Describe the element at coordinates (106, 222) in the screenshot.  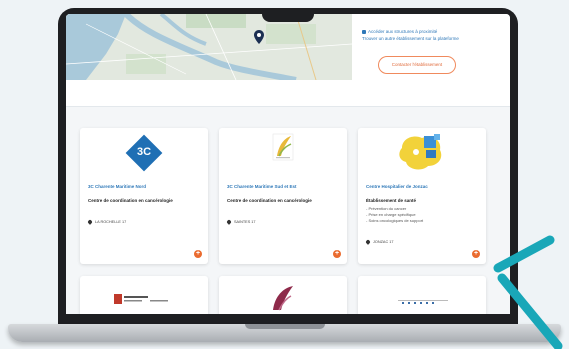
I see `card-location: LA ROCHELLE 17` at that location.